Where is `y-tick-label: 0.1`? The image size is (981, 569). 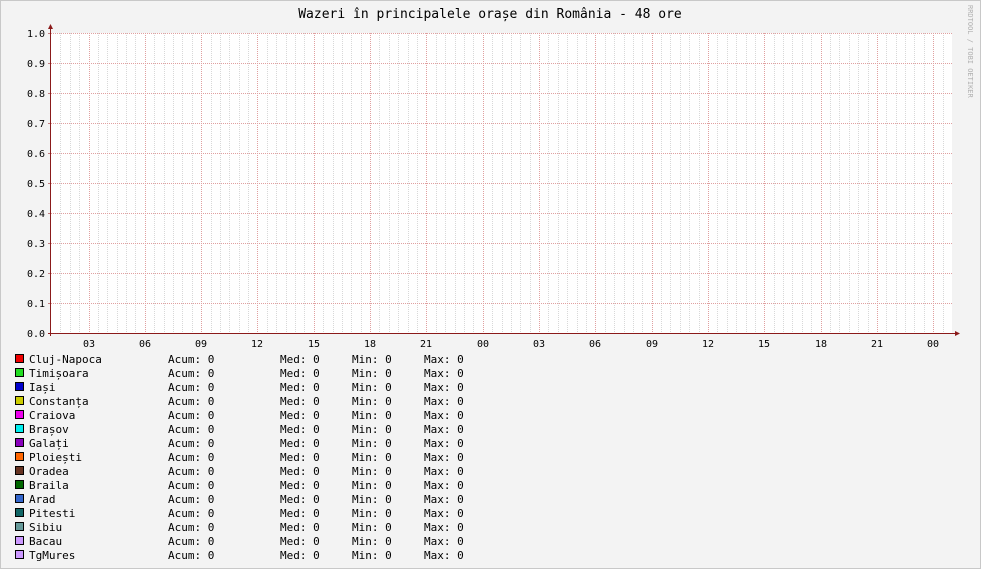 y-tick-label: 0.1 is located at coordinates (36, 304).